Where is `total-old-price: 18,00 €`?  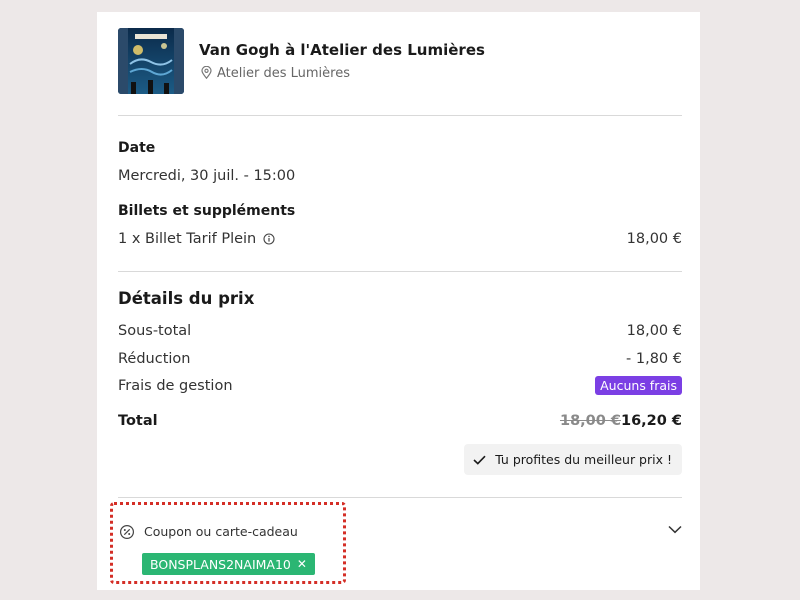
total-old-price: 18,00 € is located at coordinates (590, 421).